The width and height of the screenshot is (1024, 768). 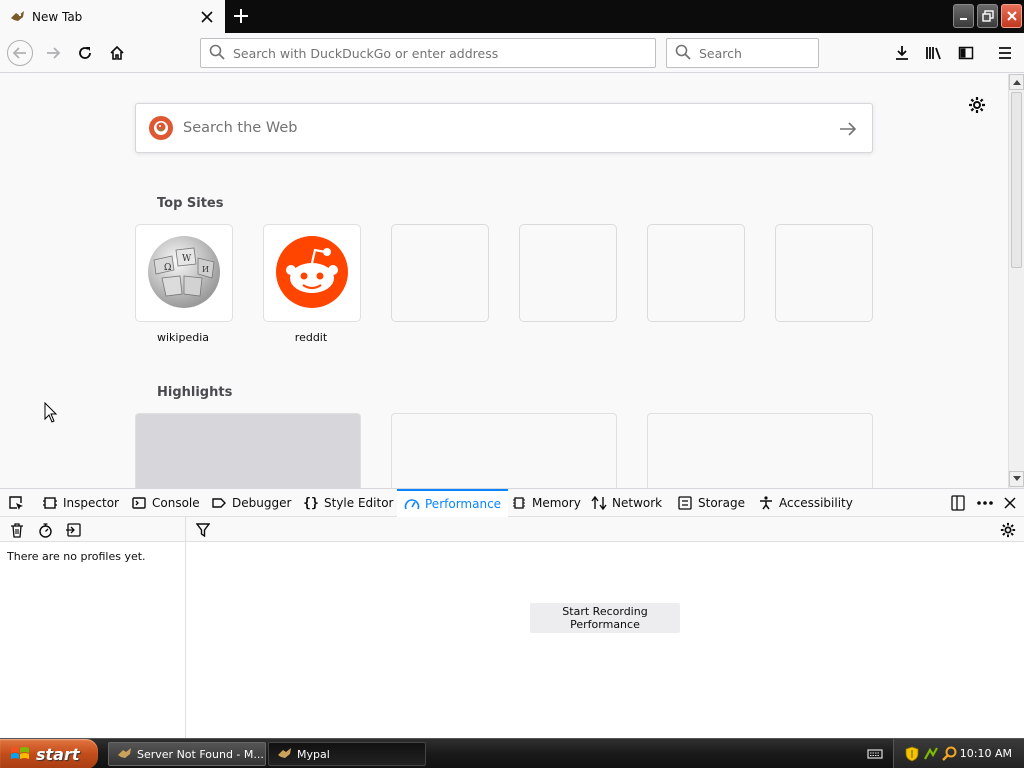 I want to click on task-label: Mypal, so click(x=313, y=754).